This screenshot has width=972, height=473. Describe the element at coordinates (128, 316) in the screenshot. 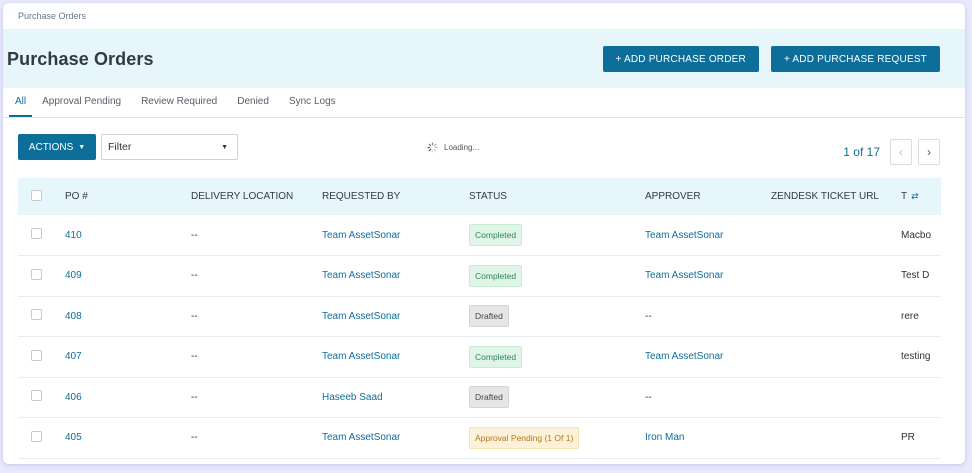

I see `po-number: 408` at that location.